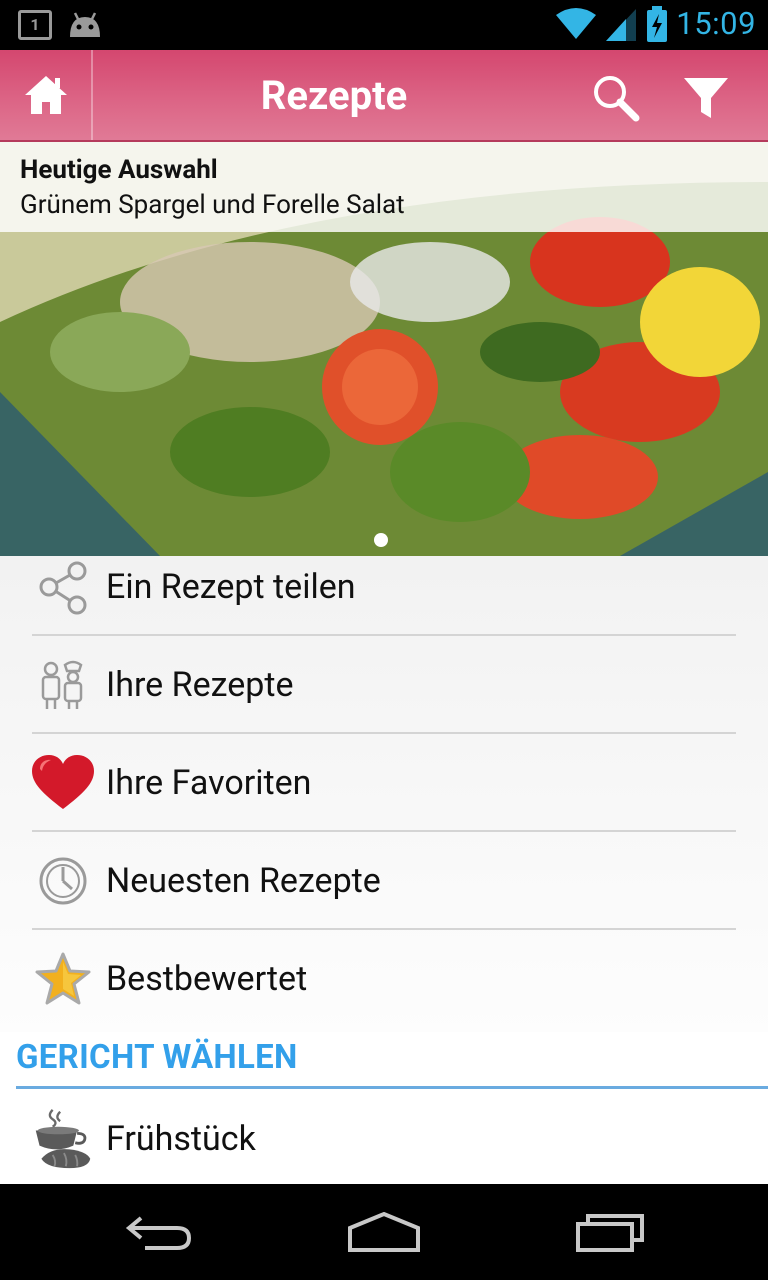 Image resolution: width=768 pixels, height=1280 pixels. I want to click on notification-badge: 1, so click(35, 24).